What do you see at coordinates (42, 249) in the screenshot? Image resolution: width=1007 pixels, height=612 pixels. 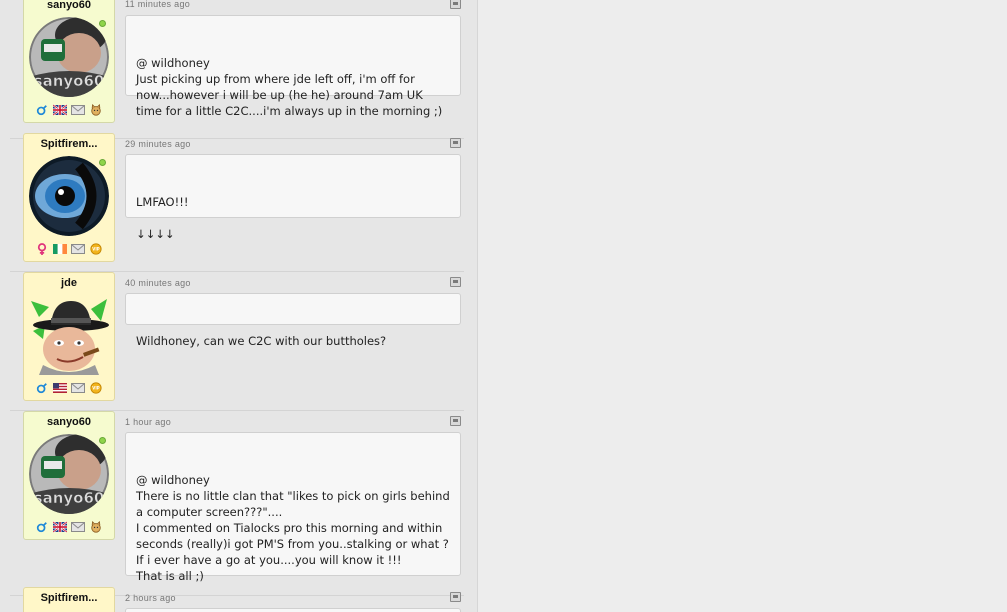 I see `female-icon` at bounding box center [42, 249].